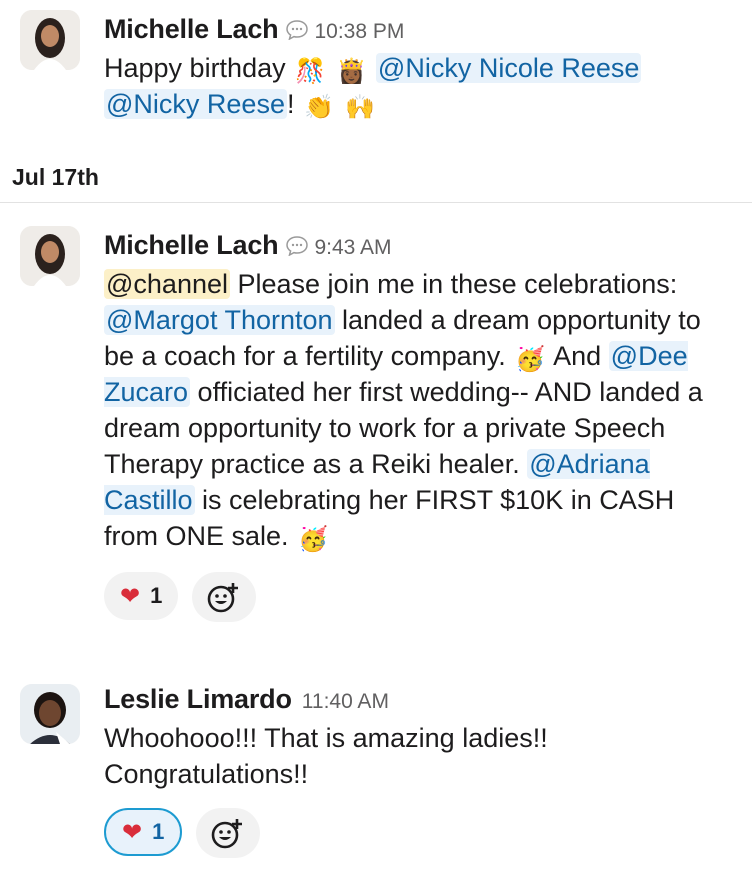 The width and height of the screenshot is (752, 894). Describe the element at coordinates (376, 180) in the screenshot. I see `day-divider: Jul 17th` at that location.